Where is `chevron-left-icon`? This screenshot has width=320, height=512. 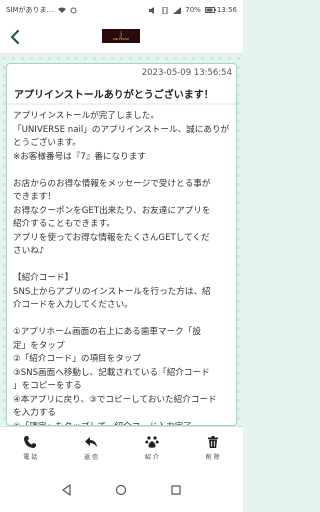 chevron-left-icon is located at coordinates (15, 37).